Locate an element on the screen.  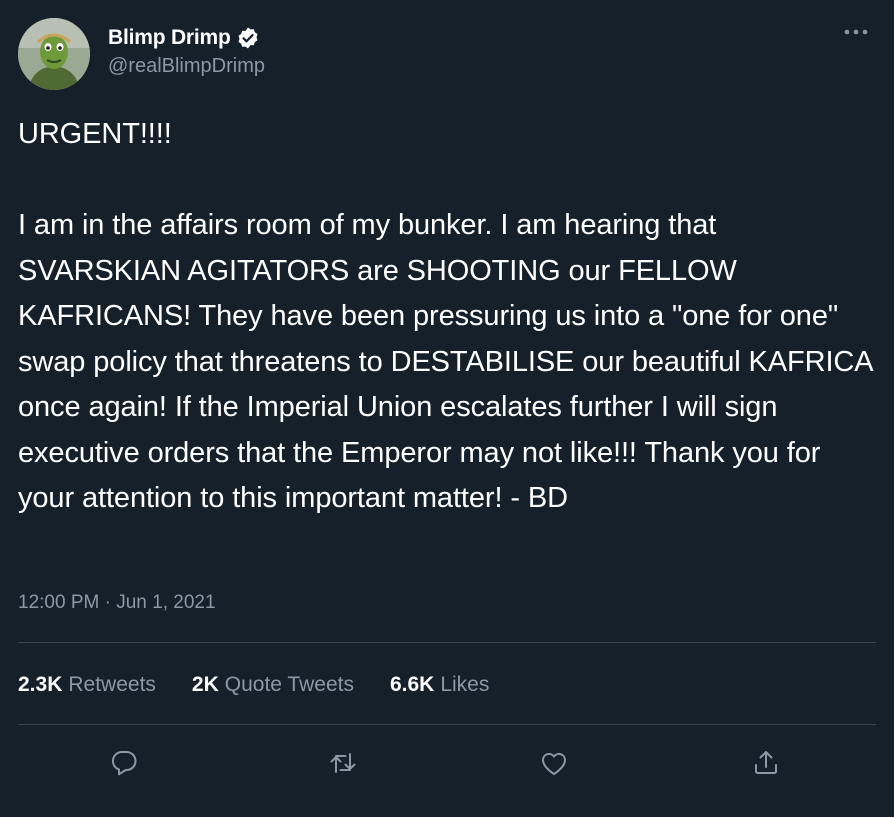
likes-label: Likes is located at coordinates (465, 684).